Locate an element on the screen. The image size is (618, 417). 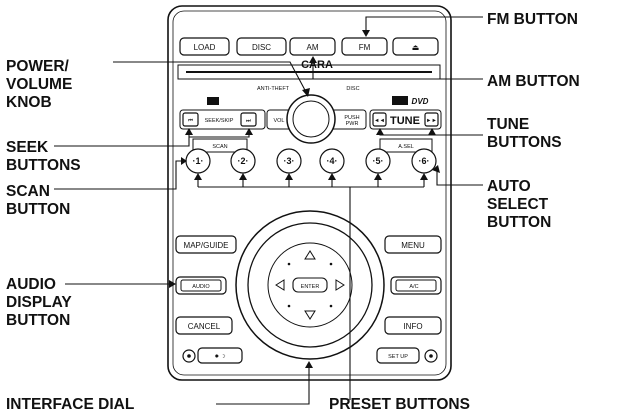
seek-next-icon: ⏭ is located at coordinates (248, 121).